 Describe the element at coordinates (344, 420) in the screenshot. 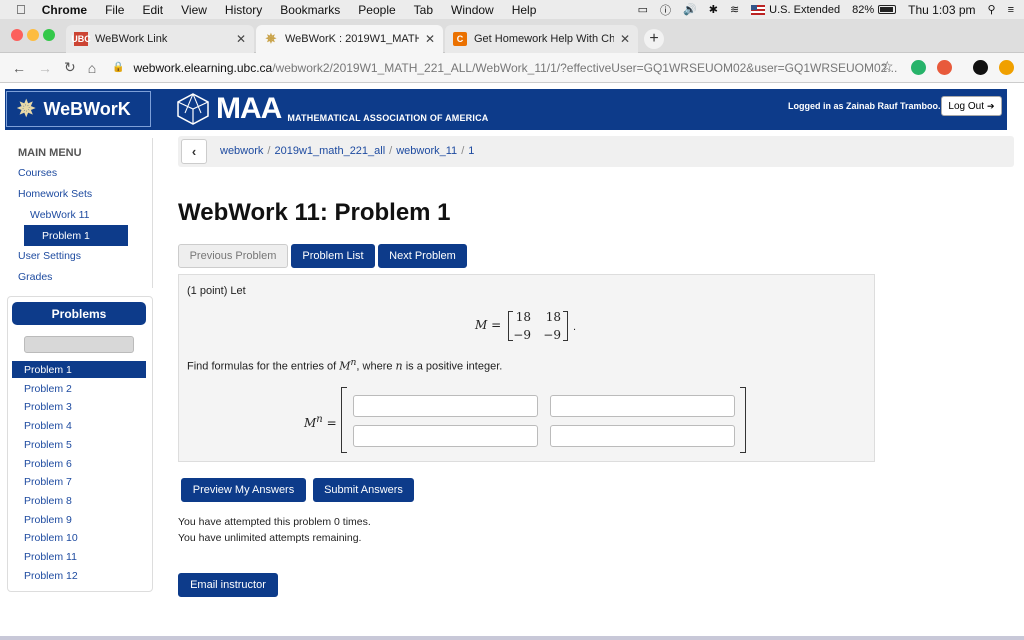

I see `answer-left-bracket` at that location.